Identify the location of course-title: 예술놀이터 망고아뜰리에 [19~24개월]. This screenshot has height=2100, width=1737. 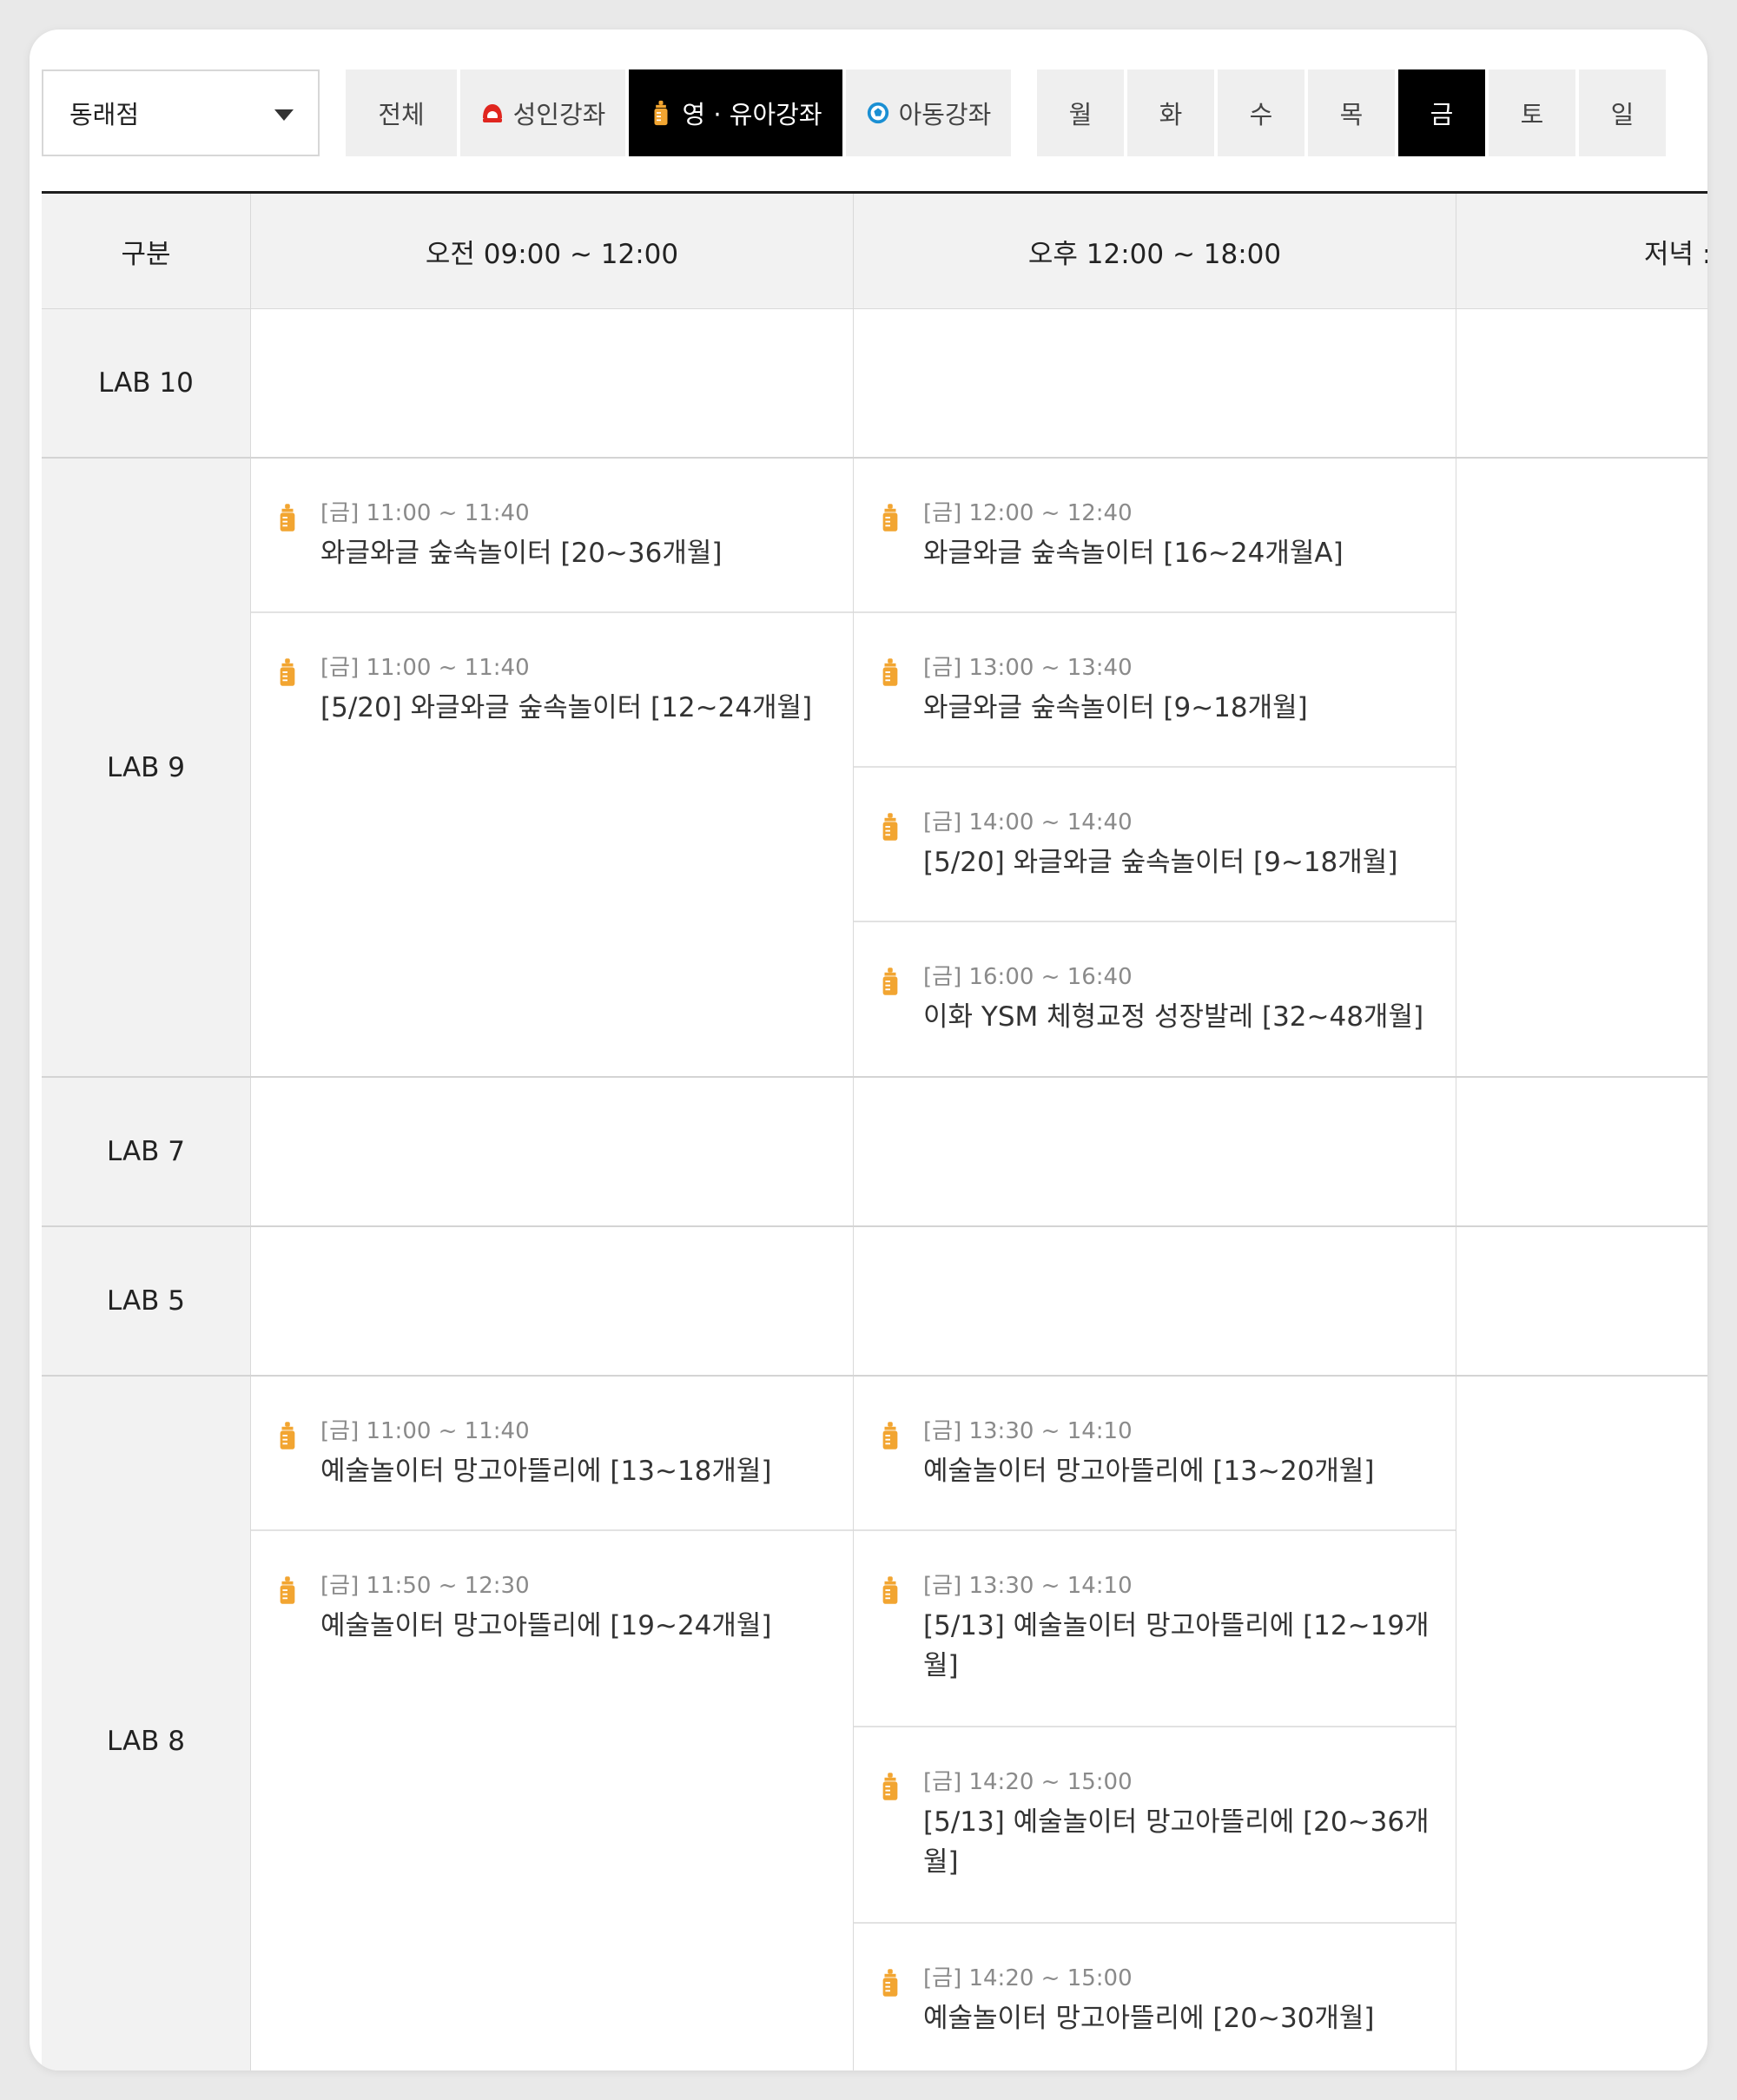
(546, 1625).